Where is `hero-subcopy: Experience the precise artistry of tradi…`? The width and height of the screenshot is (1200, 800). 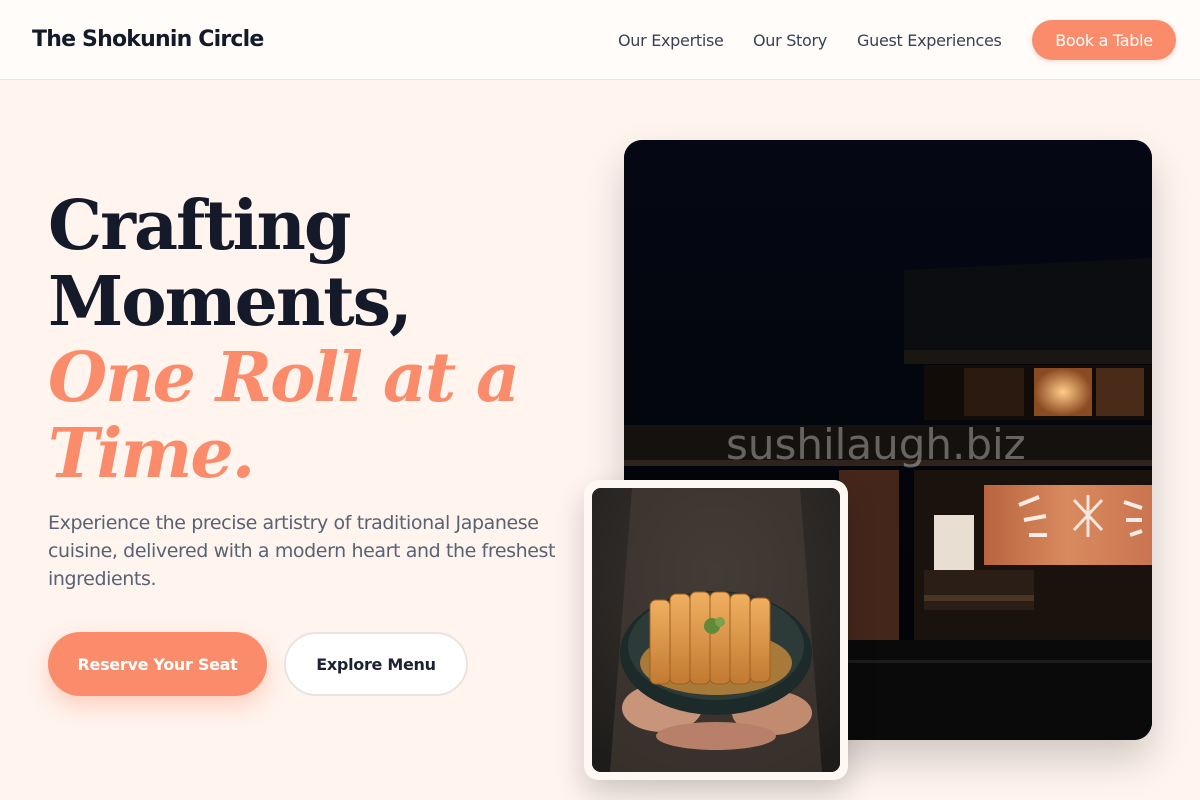
hero-subcopy: Experience the precise artistry of tradi… is located at coordinates (302, 551).